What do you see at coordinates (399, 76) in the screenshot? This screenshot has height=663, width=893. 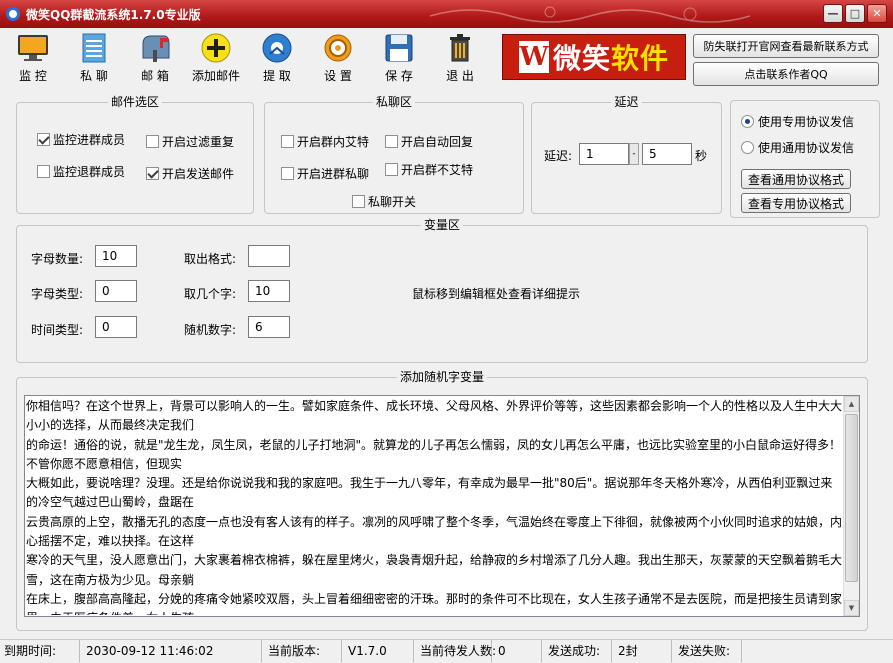 I see `save-label: 保 存` at bounding box center [399, 76].